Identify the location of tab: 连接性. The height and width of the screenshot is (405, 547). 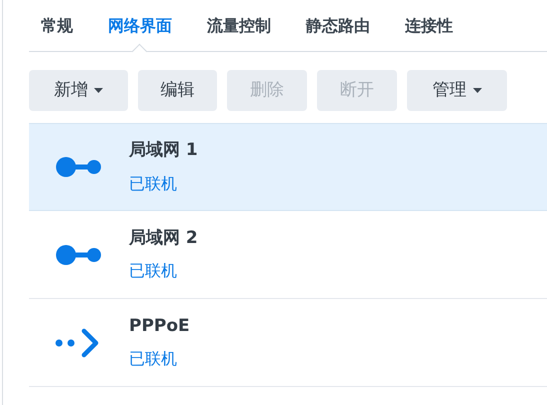
(429, 26).